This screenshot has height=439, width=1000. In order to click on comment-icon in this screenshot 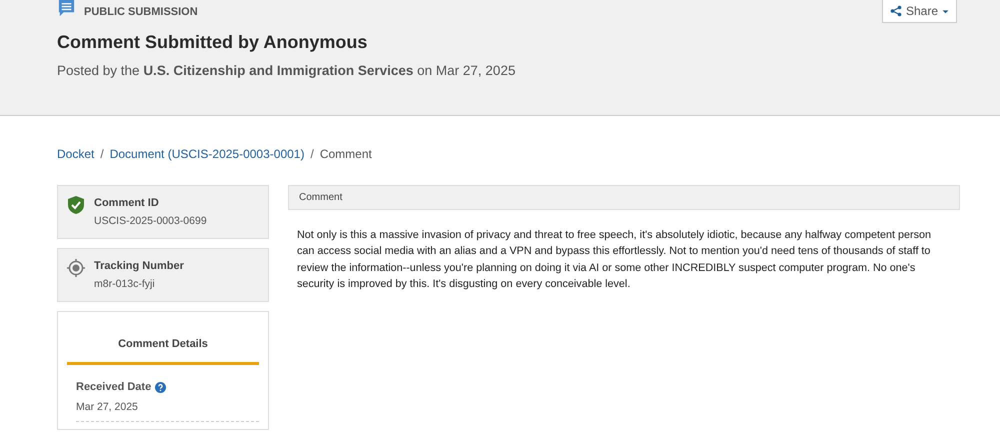, I will do `click(66, 9)`.